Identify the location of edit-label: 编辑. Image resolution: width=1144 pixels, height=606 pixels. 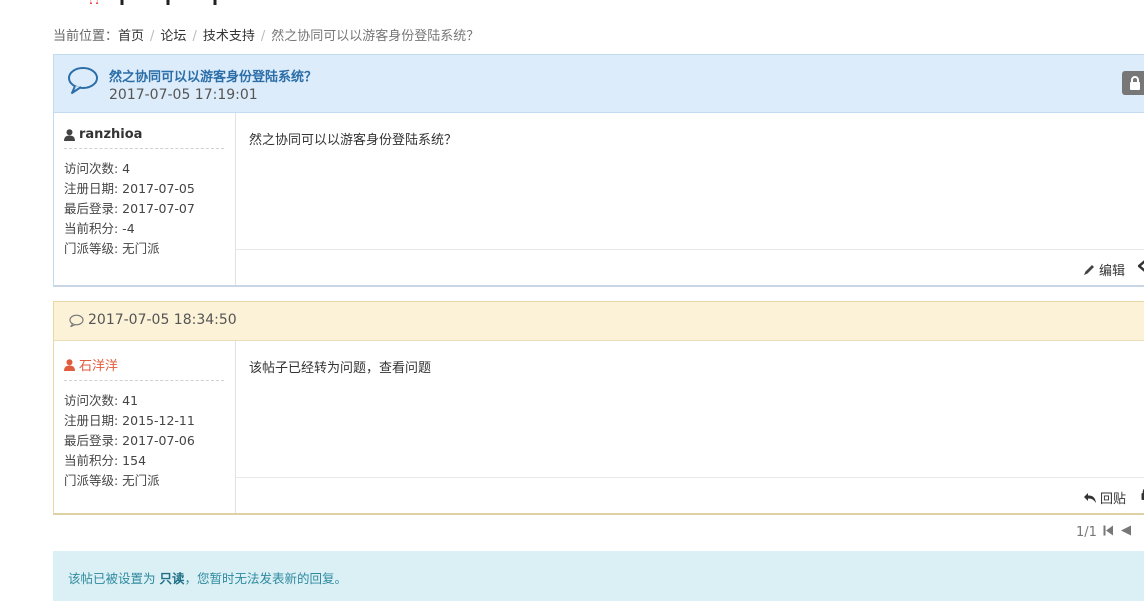
(1112, 271).